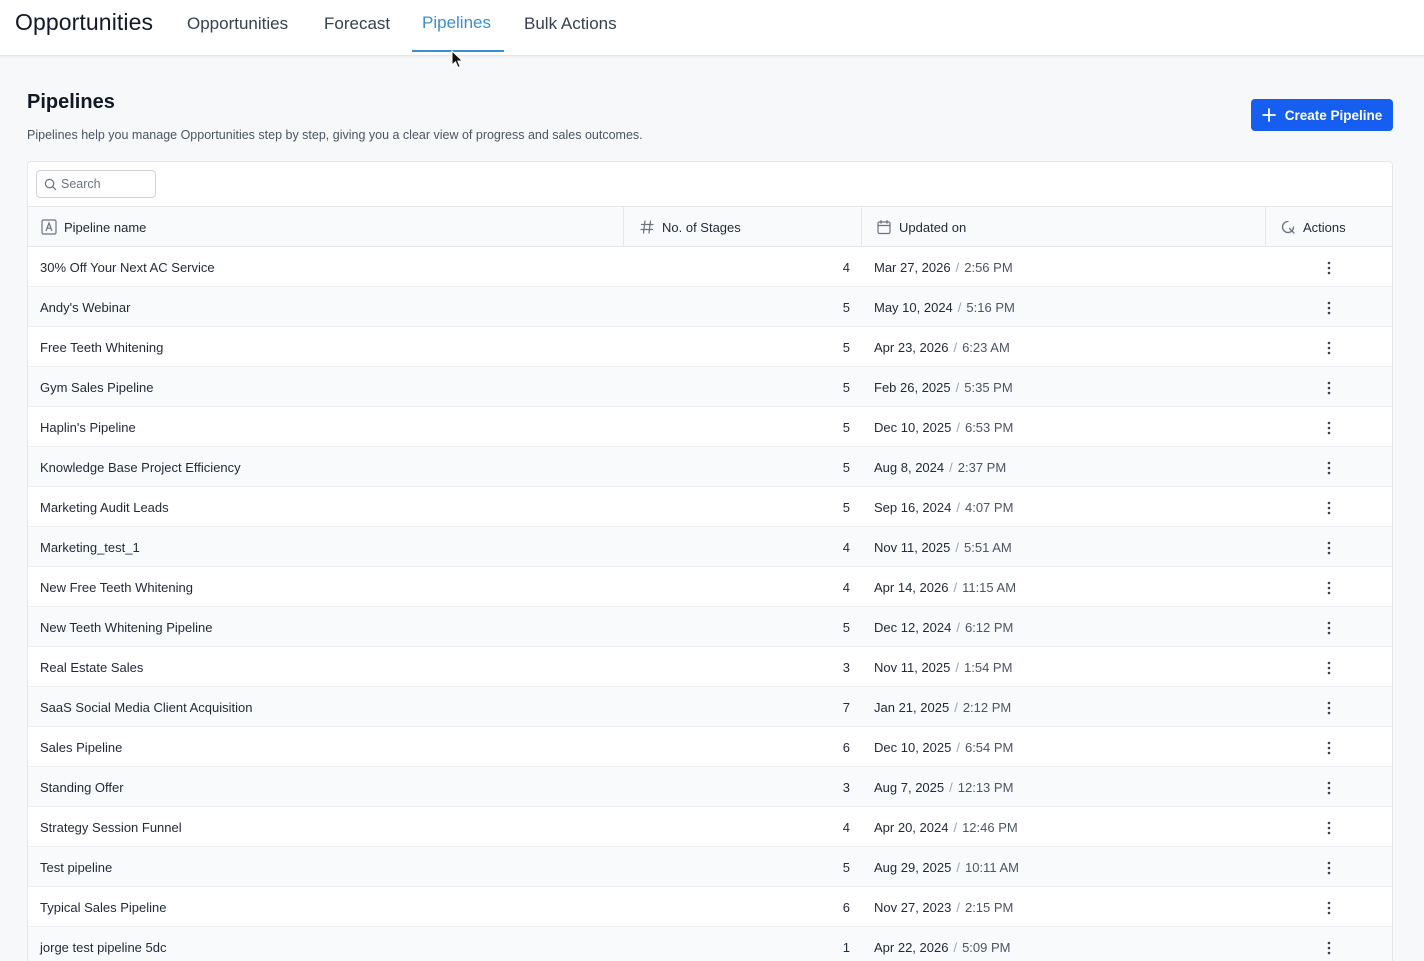 The width and height of the screenshot is (1424, 961). What do you see at coordinates (91, 667) in the screenshot?
I see `pipeline-name: Real Estate Sales` at bounding box center [91, 667].